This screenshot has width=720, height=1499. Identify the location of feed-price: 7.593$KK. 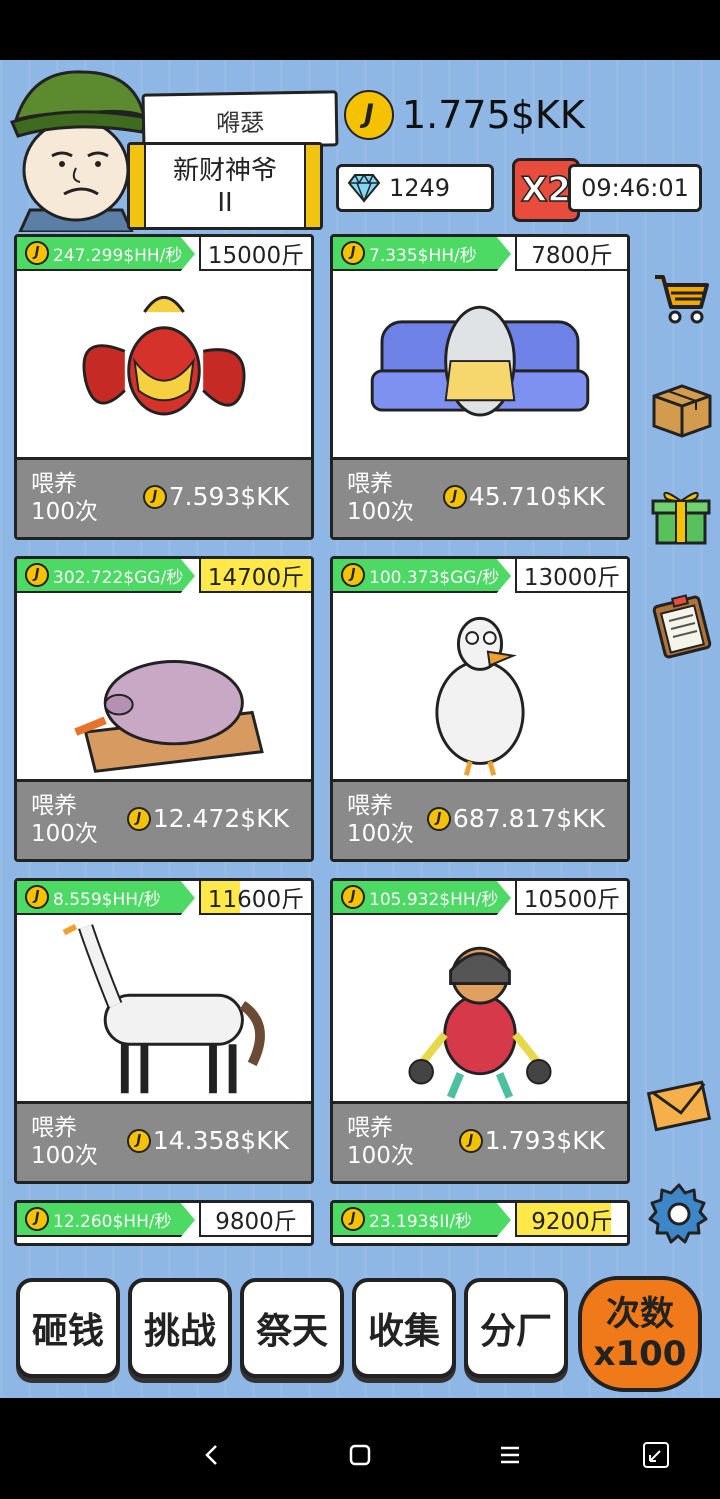
(215, 496).